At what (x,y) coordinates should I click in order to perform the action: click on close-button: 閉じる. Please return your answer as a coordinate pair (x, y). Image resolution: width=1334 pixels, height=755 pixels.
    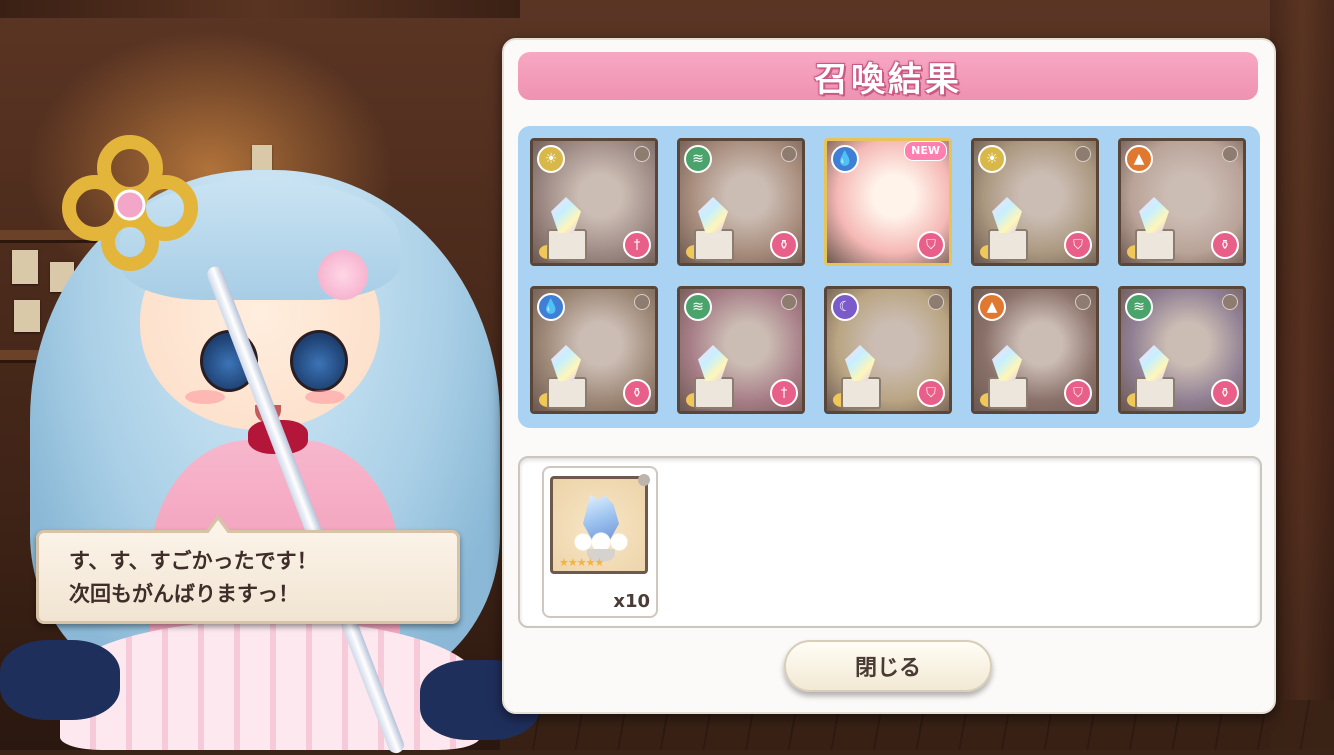
    Looking at the image, I should click on (888, 666).